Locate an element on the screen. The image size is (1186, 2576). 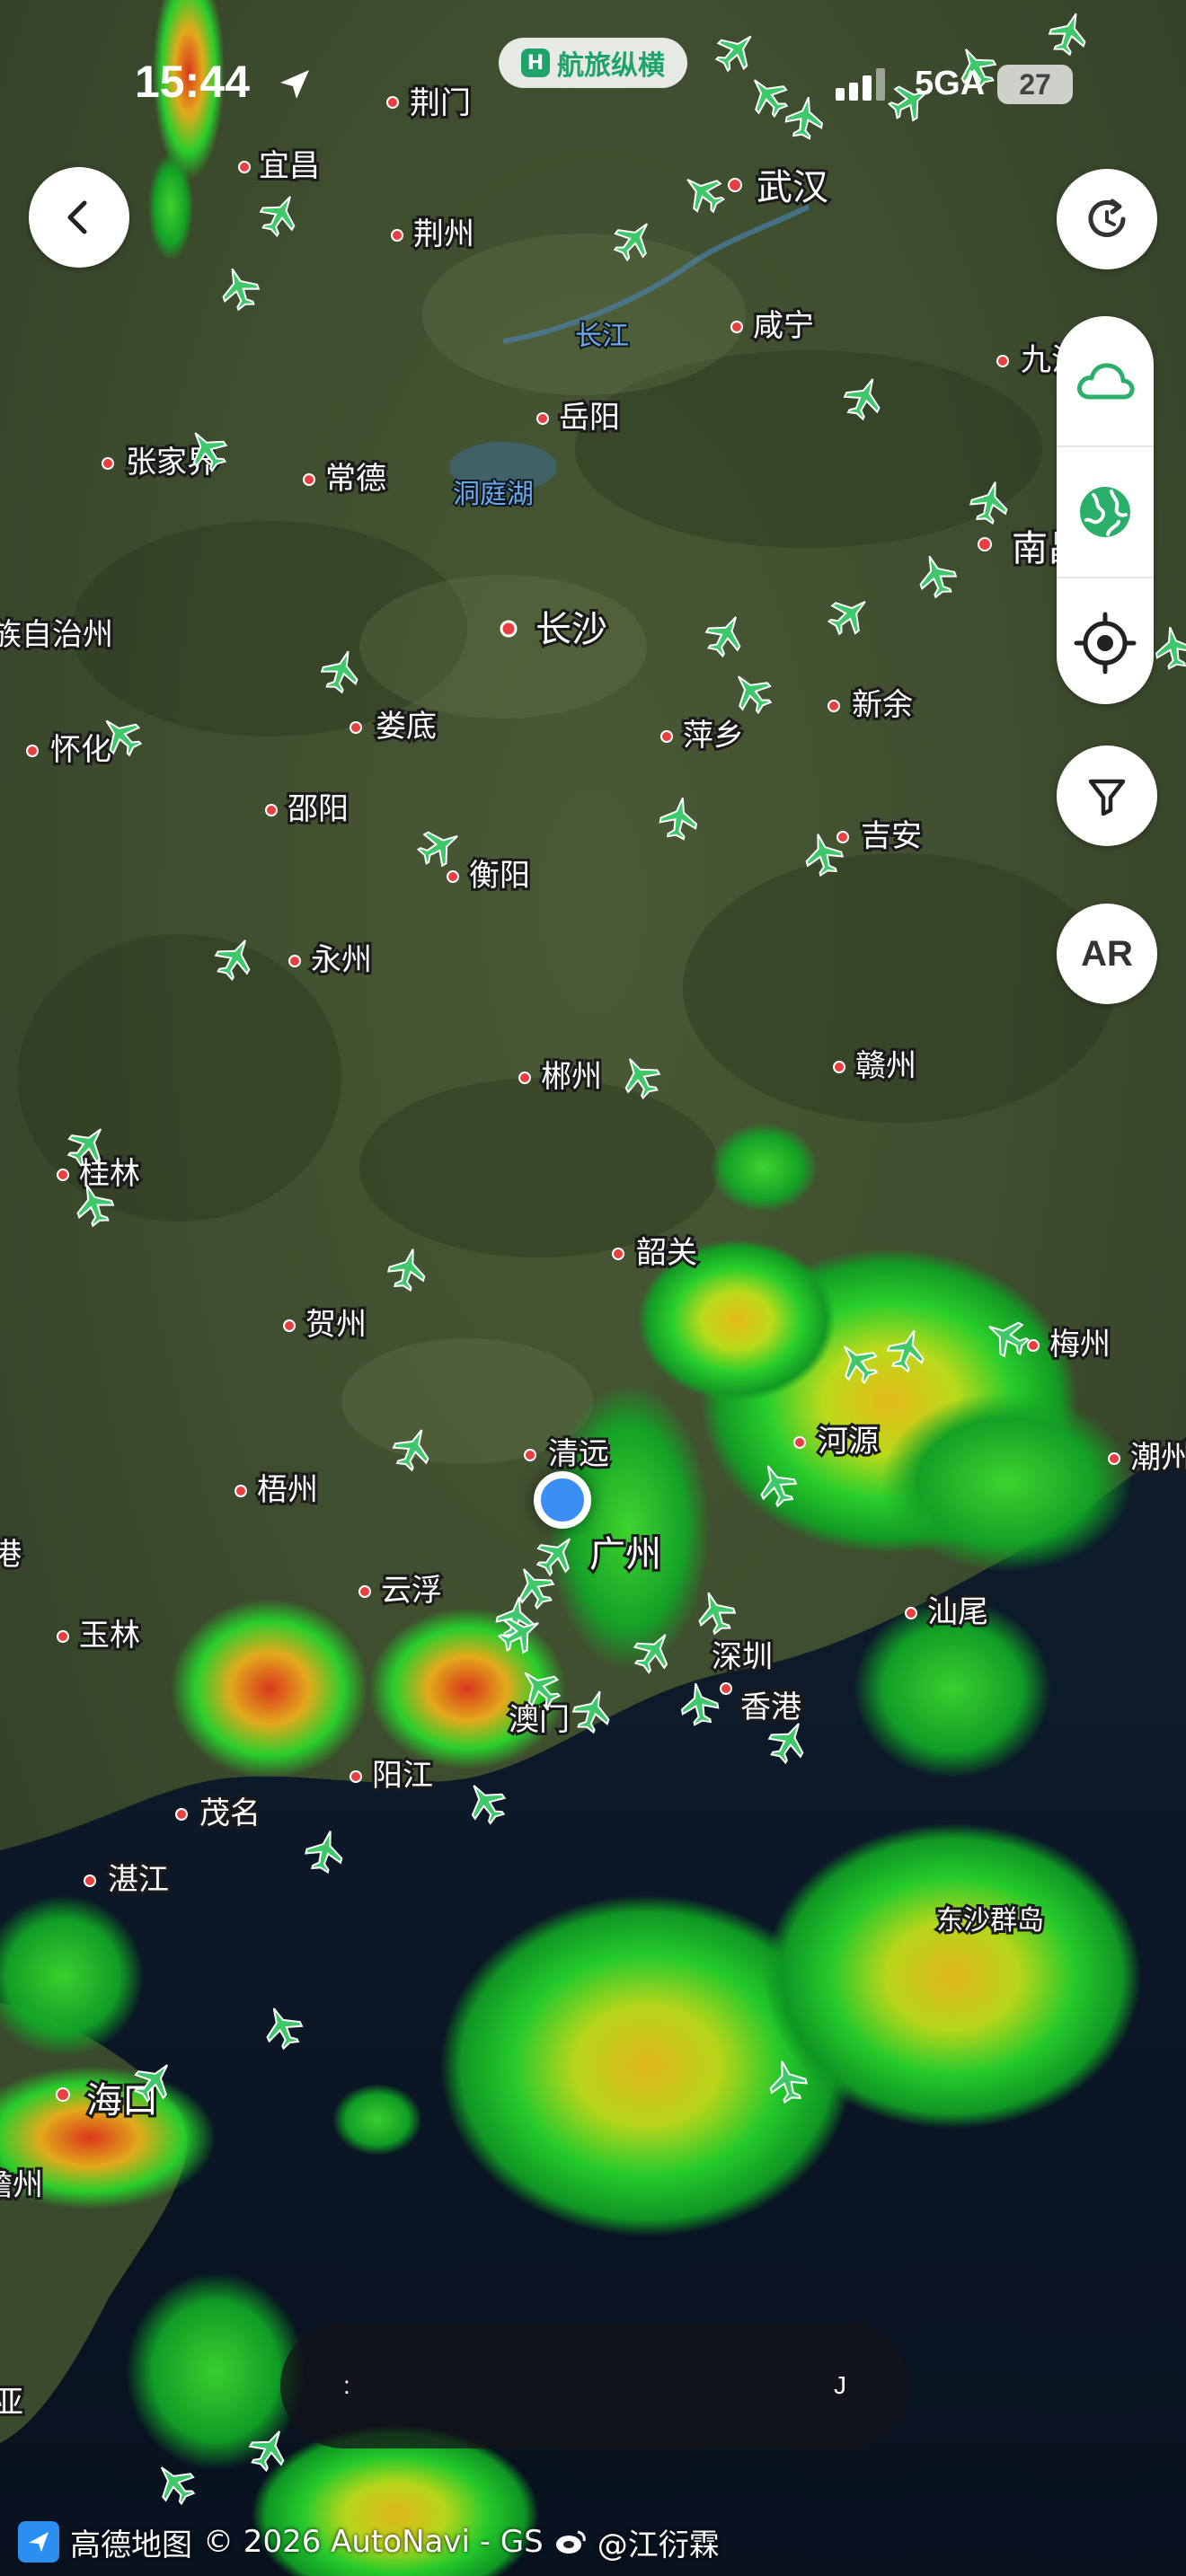
refresh-button is located at coordinates (1107, 219).